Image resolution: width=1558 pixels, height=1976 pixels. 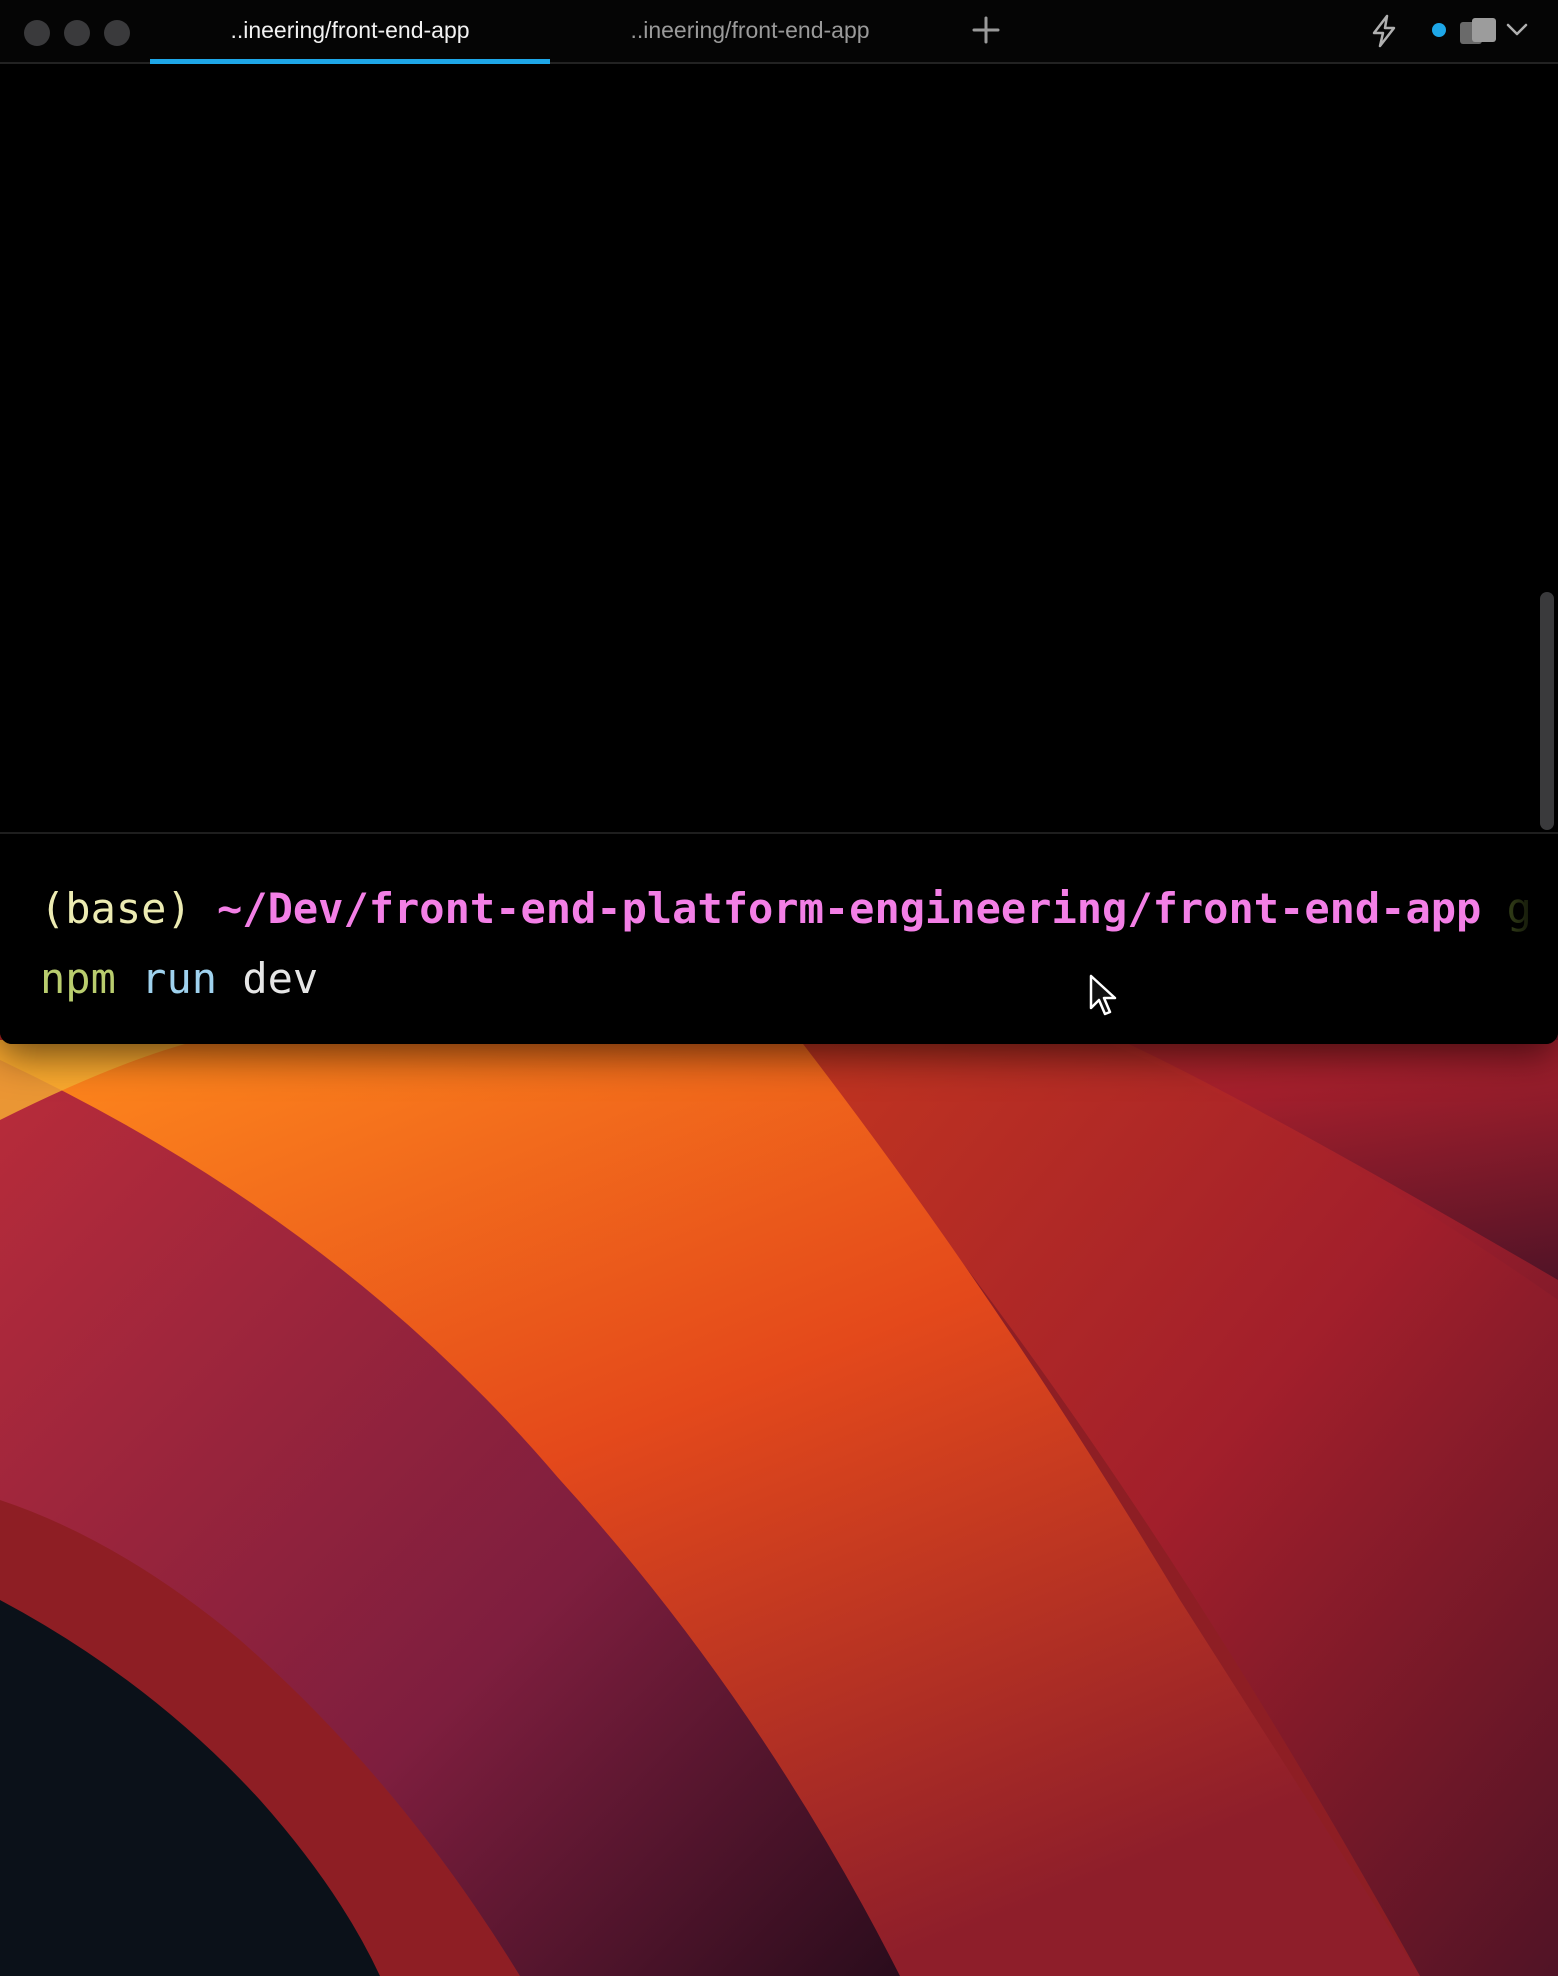 I want to click on tab-front-end-app: ..ineering/front-end-app, so click(x=750, y=31).